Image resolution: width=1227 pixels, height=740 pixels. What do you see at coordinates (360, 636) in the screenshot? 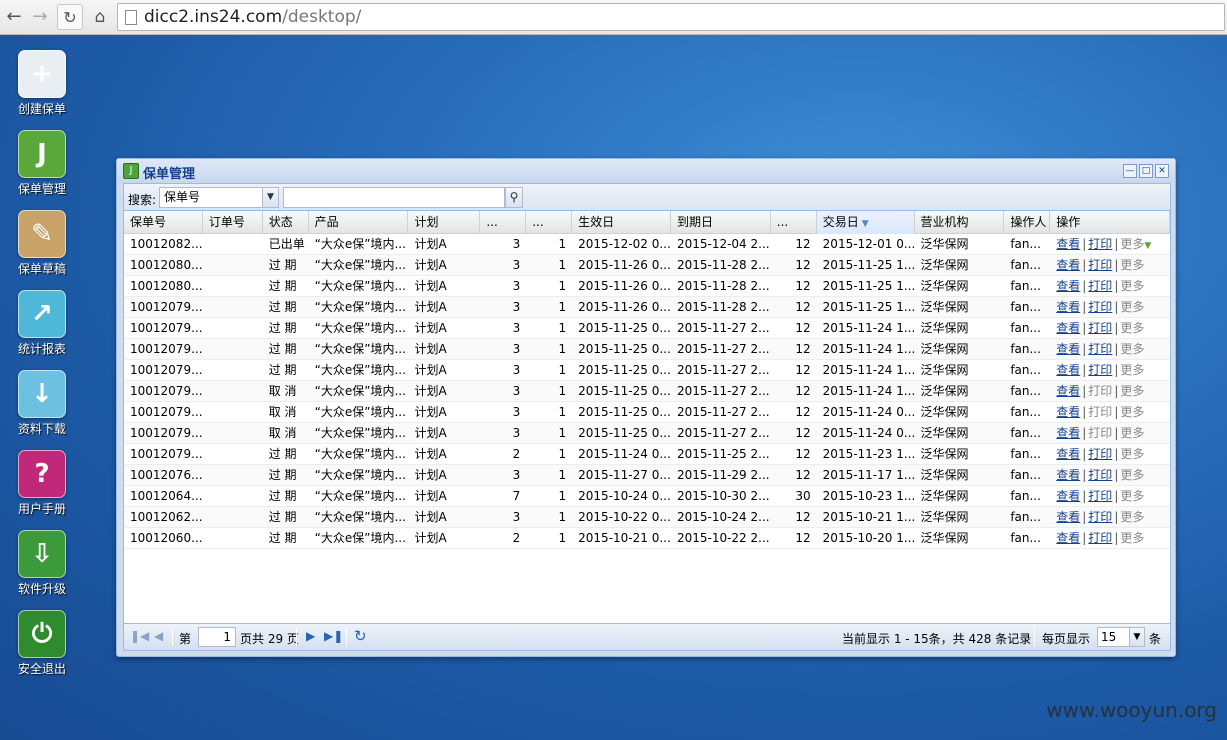
I see `refresh-icon: ↻` at bounding box center [360, 636].